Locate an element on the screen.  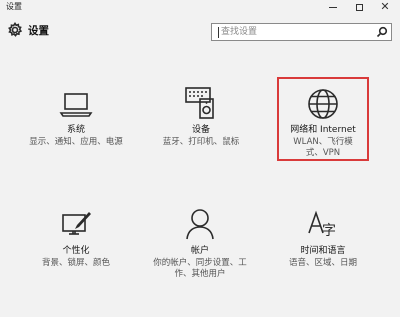
time-language-icon: 字 is located at coordinates (322, 224).